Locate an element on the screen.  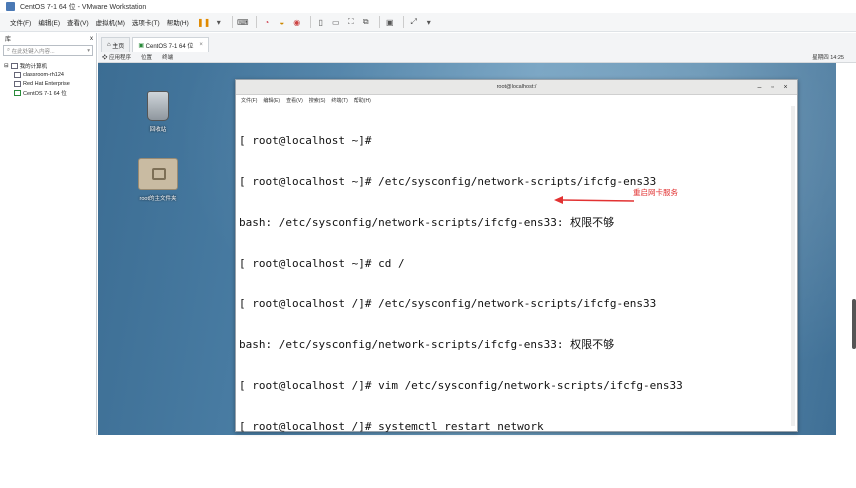
library-header: 库 x is located at coordinates (48, 38).